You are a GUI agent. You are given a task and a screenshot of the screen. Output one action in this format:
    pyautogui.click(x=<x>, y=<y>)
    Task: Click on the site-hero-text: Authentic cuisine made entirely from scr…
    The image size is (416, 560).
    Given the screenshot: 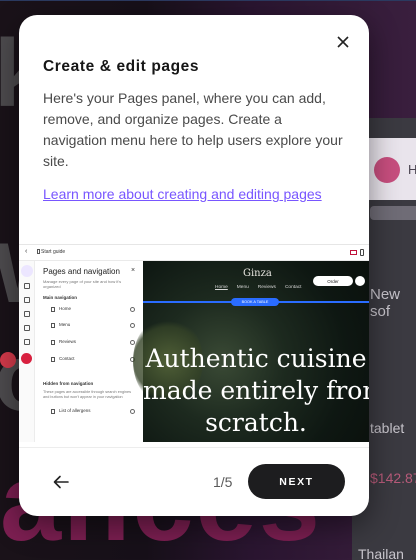 What is the action you would take?
    pyautogui.click(x=256, y=391)
    